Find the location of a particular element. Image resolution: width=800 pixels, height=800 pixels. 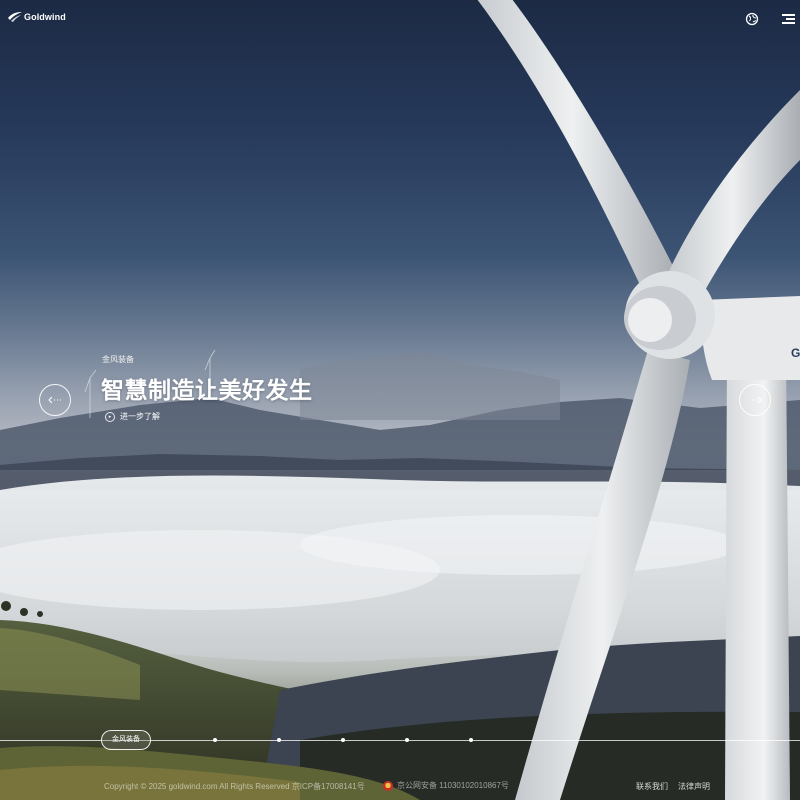

contact-us-link: 联系我们 is located at coordinates (652, 786).